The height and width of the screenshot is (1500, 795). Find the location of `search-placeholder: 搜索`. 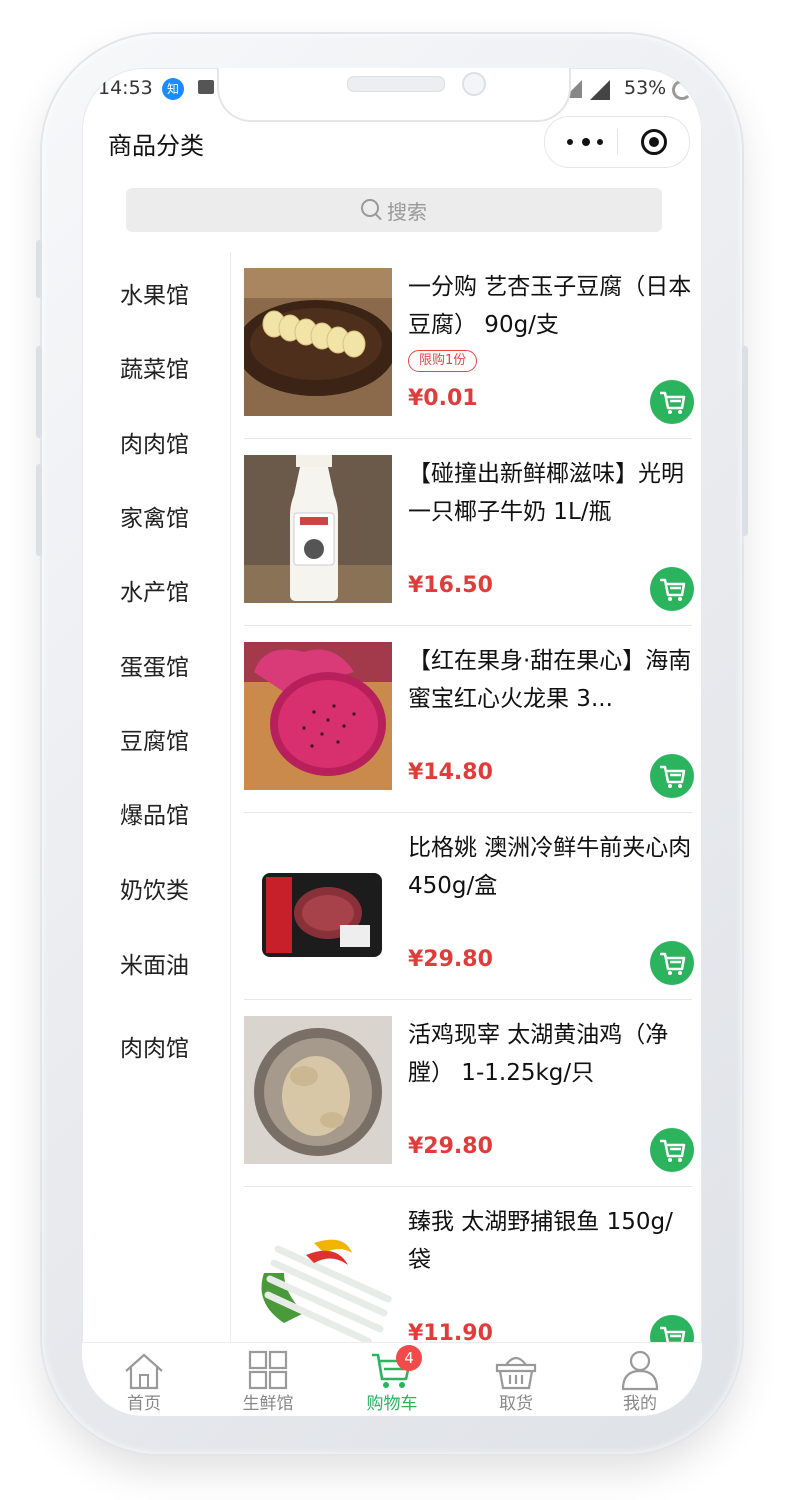

search-placeholder: 搜索 is located at coordinates (407, 211).